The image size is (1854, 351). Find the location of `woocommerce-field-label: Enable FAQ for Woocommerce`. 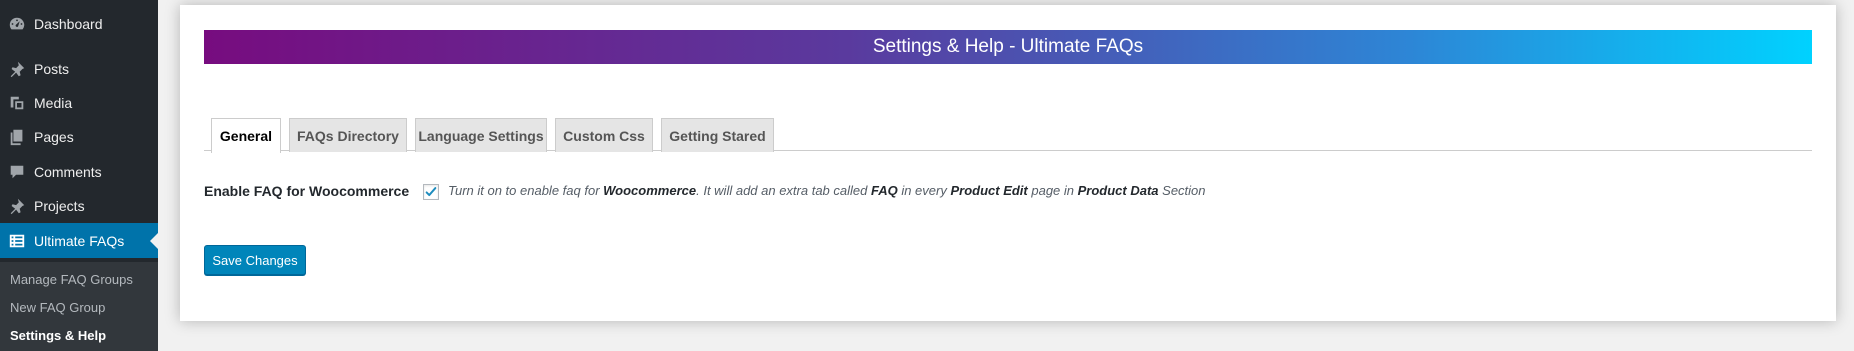

woocommerce-field-label: Enable FAQ for Woocommerce is located at coordinates (307, 191).